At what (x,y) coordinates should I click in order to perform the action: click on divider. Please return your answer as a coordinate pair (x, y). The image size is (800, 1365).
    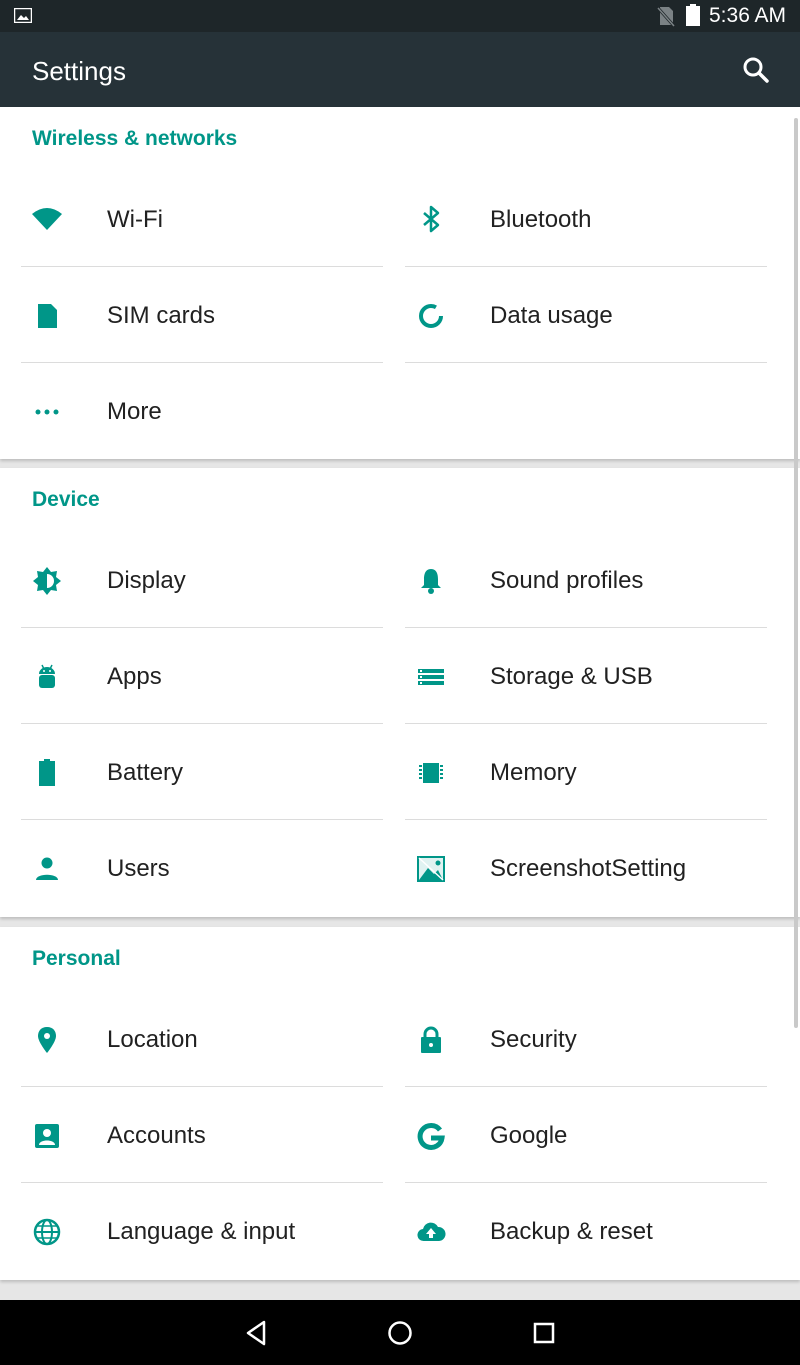
    Looking at the image, I should click on (586, 362).